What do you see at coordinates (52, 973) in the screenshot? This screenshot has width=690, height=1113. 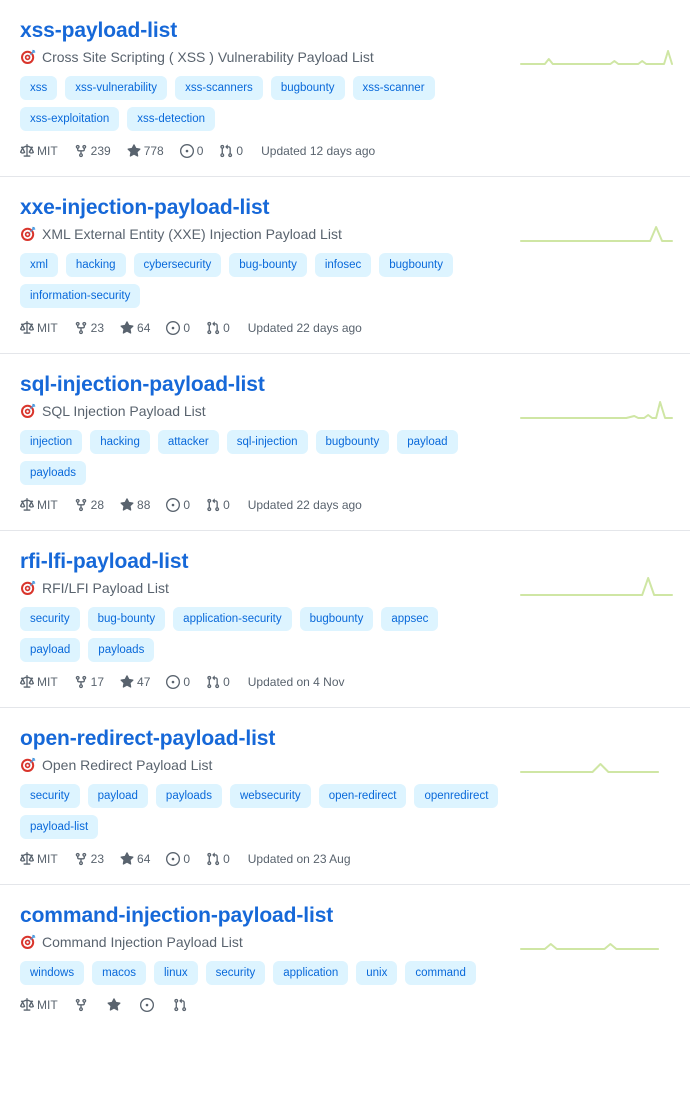 I see `topic-tag: windows` at bounding box center [52, 973].